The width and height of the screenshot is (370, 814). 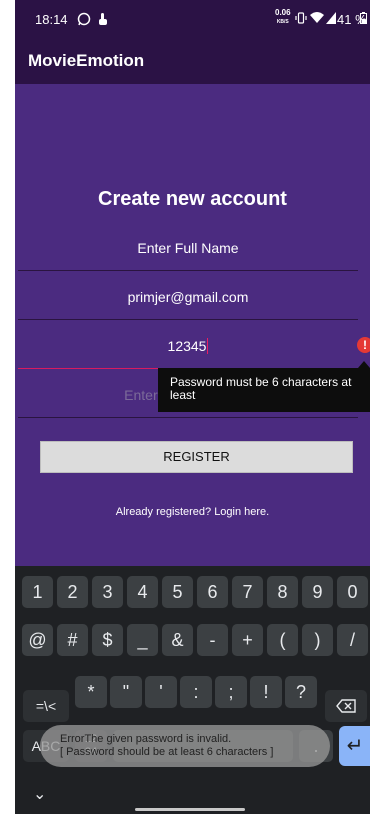 I want to click on digit-key-5: 6, so click(x=212, y=592).